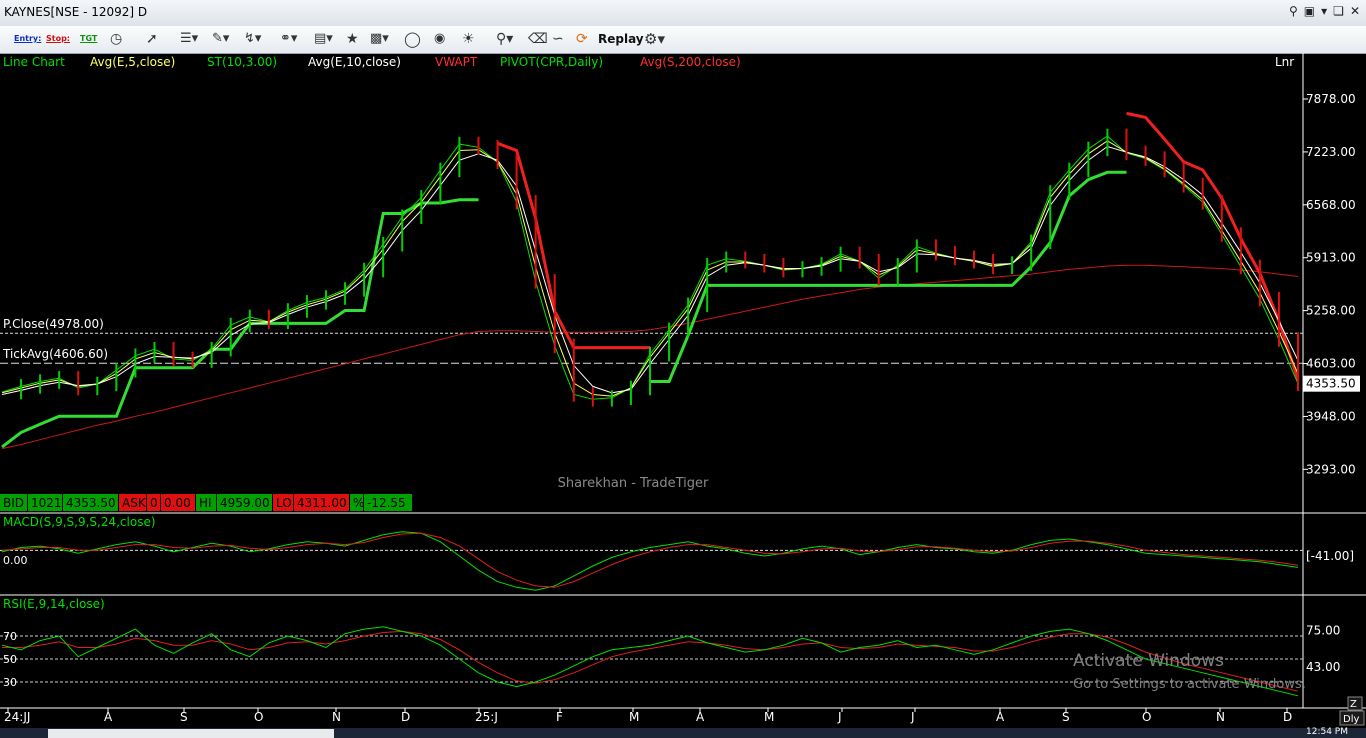  What do you see at coordinates (439, 39) in the screenshot?
I see `scanner-icon: ◉` at bounding box center [439, 39].